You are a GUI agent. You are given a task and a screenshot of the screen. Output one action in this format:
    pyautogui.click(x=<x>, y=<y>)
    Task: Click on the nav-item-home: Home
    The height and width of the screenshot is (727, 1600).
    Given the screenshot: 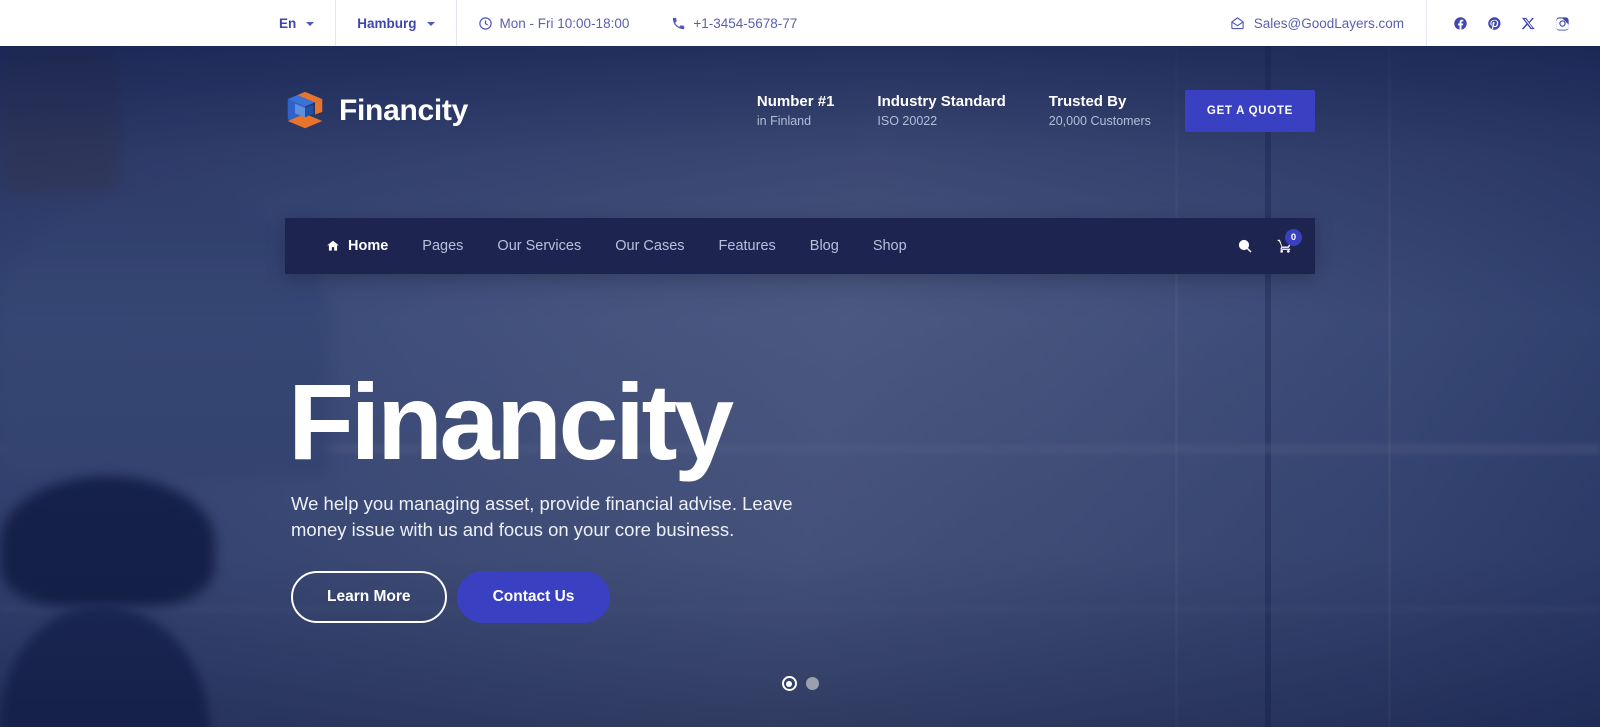 What is the action you would take?
    pyautogui.click(x=357, y=246)
    